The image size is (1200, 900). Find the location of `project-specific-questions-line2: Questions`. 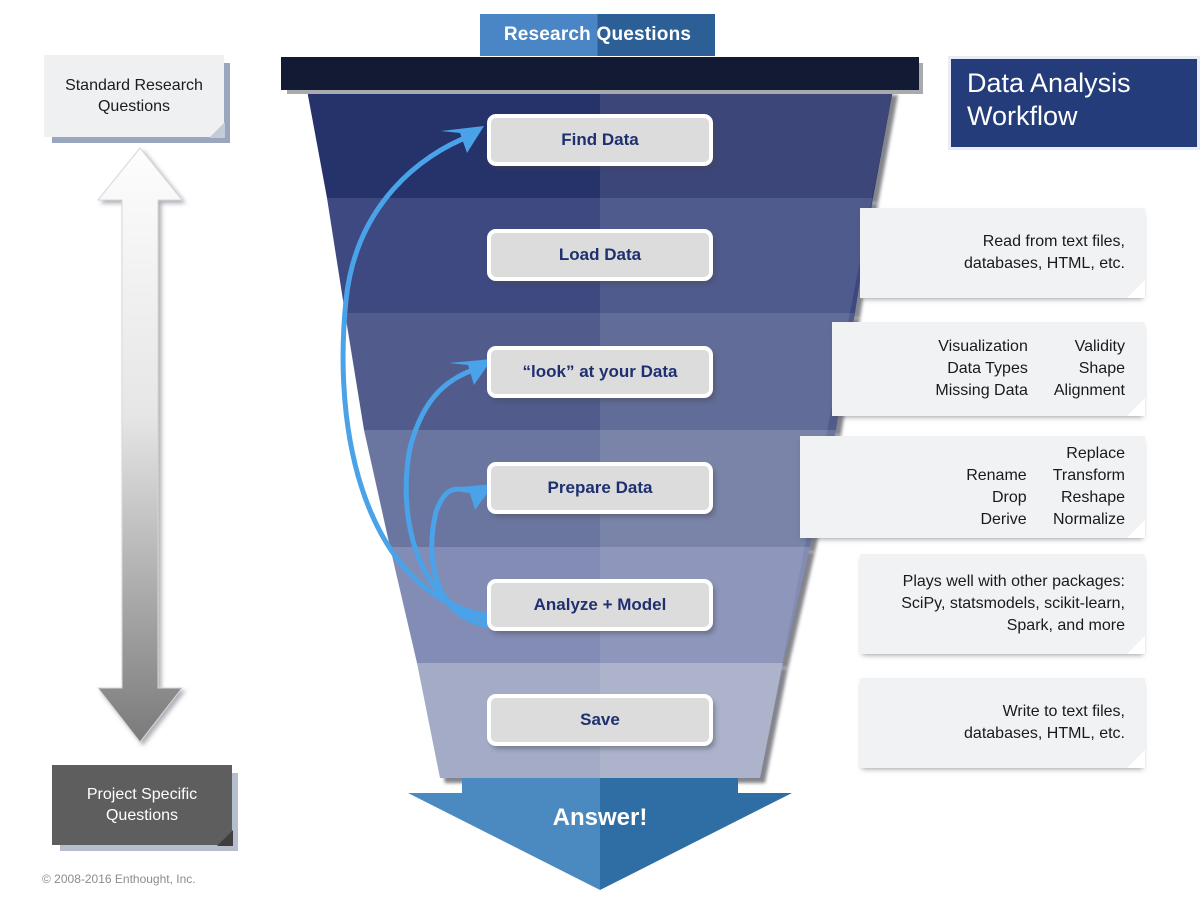

project-specific-questions-line2: Questions is located at coordinates (142, 815).